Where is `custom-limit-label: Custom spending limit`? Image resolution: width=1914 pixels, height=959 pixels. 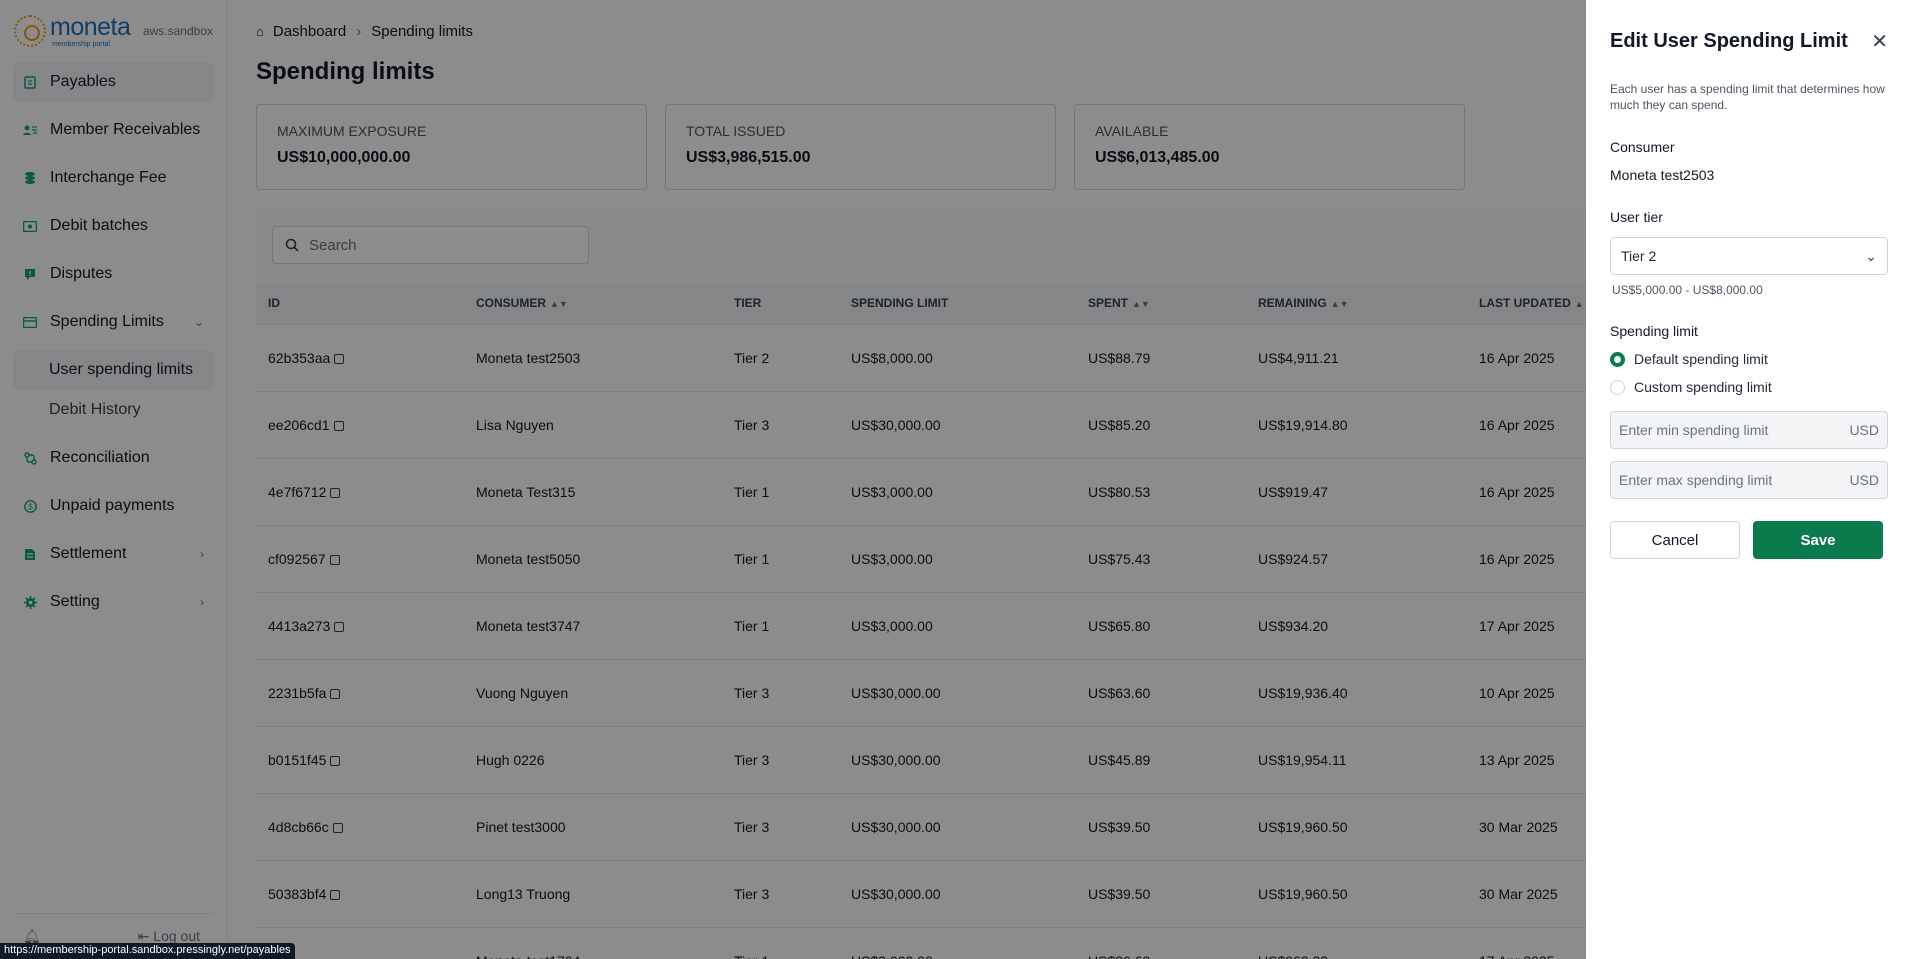
custom-limit-label: Custom spending limit is located at coordinates (1703, 387).